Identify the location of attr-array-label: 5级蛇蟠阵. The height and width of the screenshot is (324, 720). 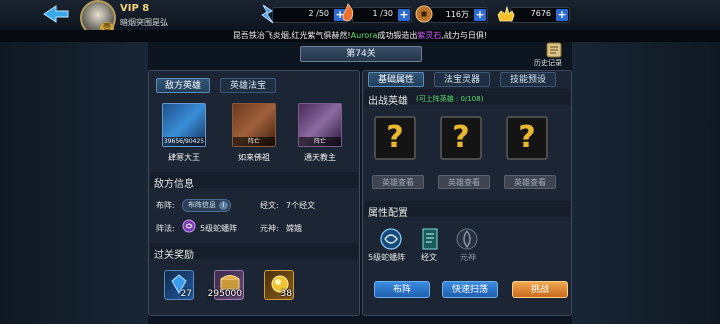
(387, 257).